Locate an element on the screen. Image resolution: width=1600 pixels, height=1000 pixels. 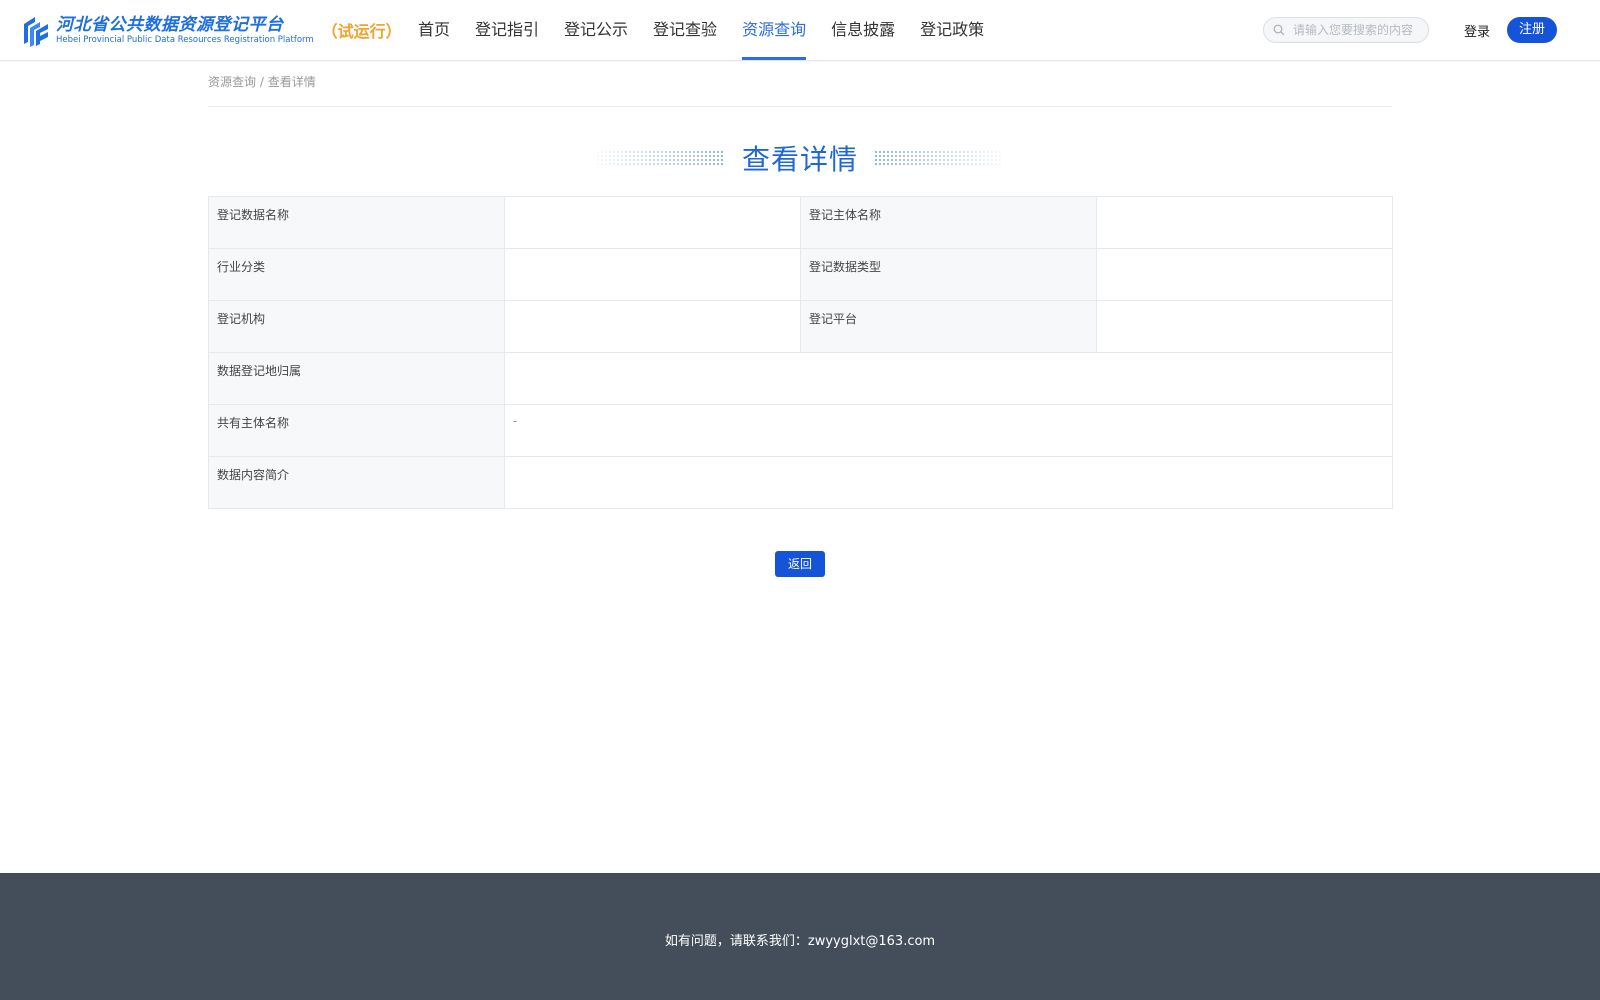
subject-name-value is located at coordinates (1244, 222).